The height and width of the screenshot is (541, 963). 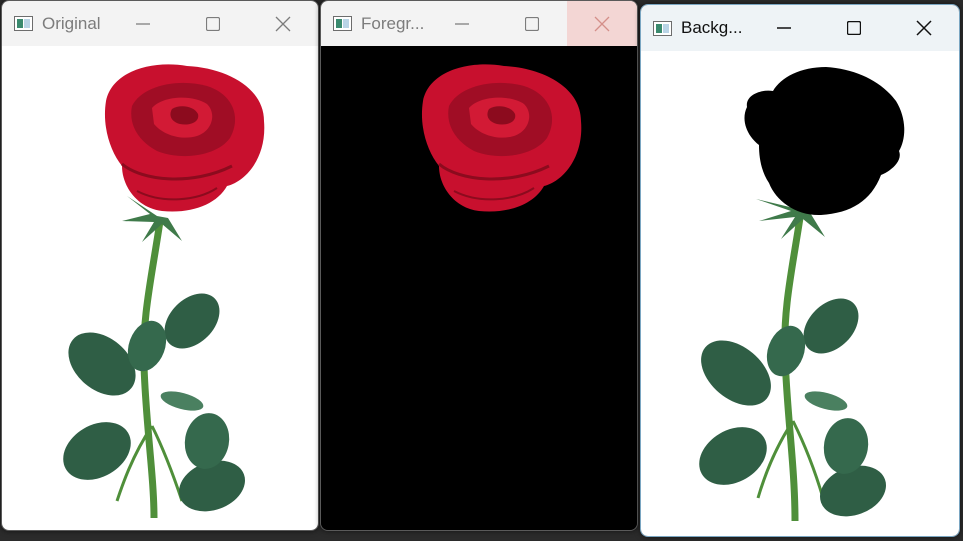 I want to click on rose-foreground-image, so click(x=501, y=138).